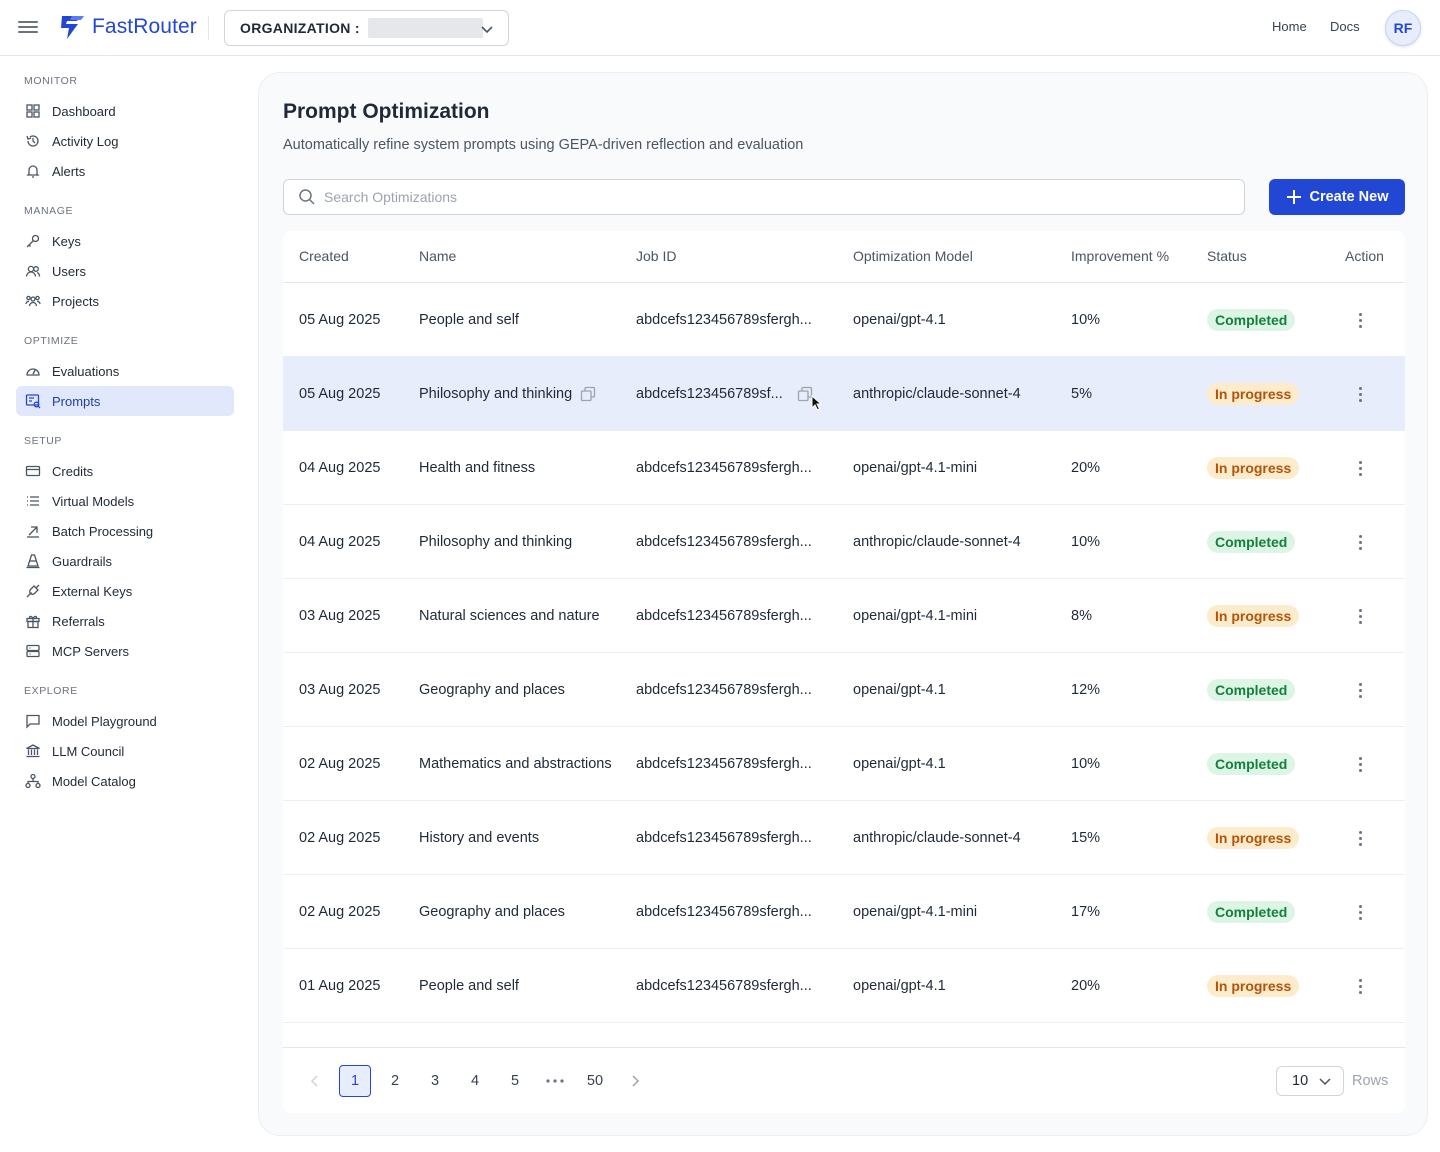  Describe the element at coordinates (127, 27) in the screenshot. I see `app-logo: FastRouter` at that location.